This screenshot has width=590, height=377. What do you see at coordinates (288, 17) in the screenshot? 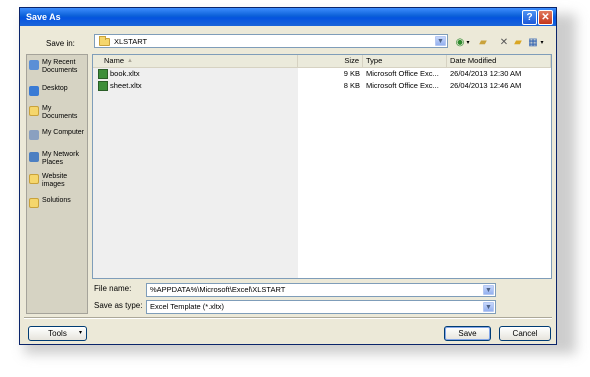
I see `title-bar: Save As ? ✕` at bounding box center [288, 17].